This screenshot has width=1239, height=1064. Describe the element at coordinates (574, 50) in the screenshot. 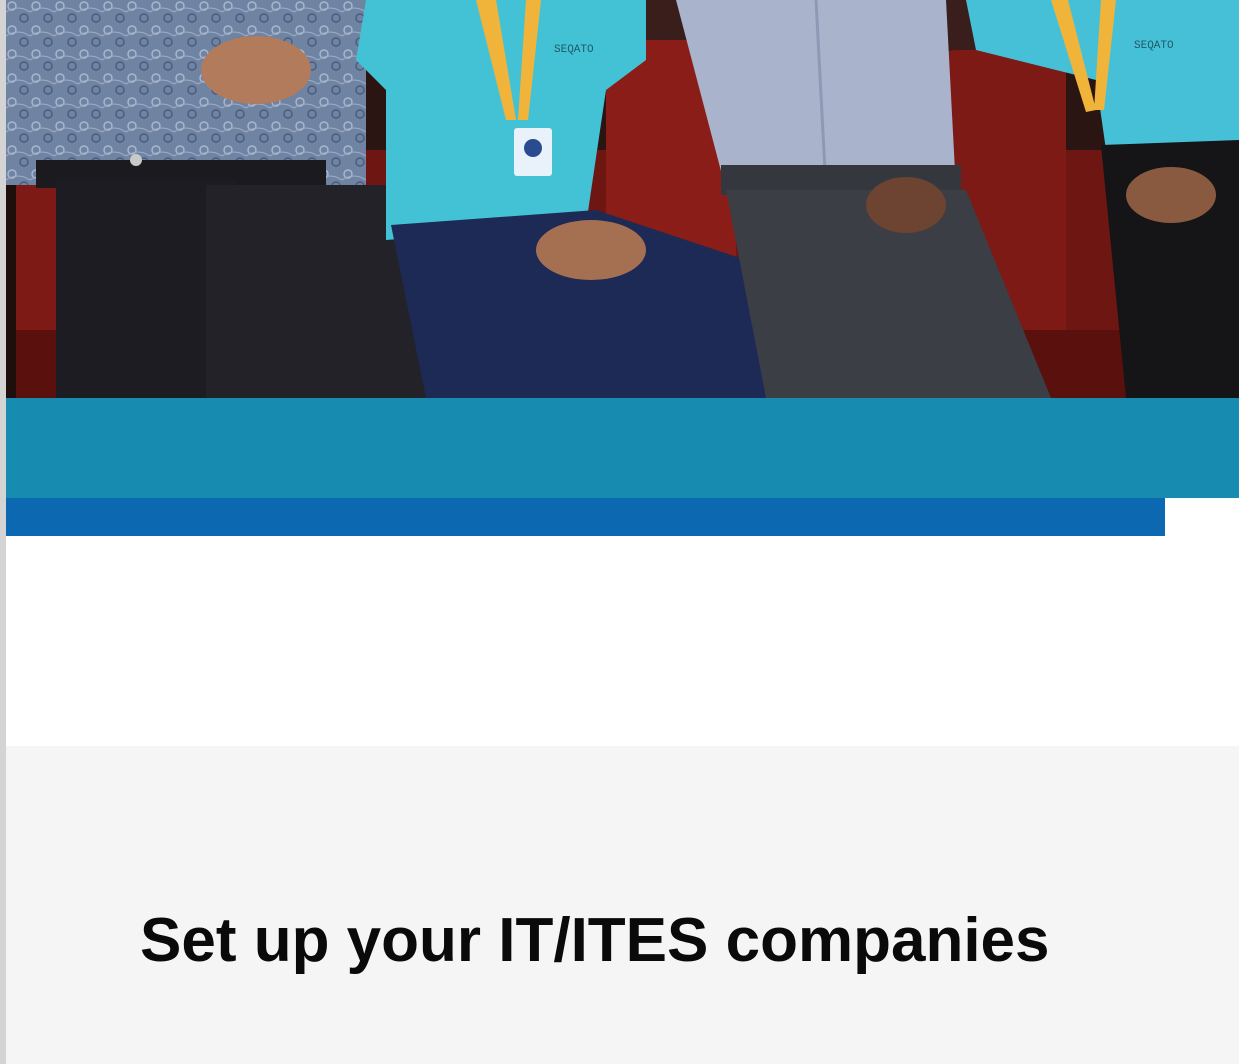

I see `shirt-print-1: SEQATO` at that location.